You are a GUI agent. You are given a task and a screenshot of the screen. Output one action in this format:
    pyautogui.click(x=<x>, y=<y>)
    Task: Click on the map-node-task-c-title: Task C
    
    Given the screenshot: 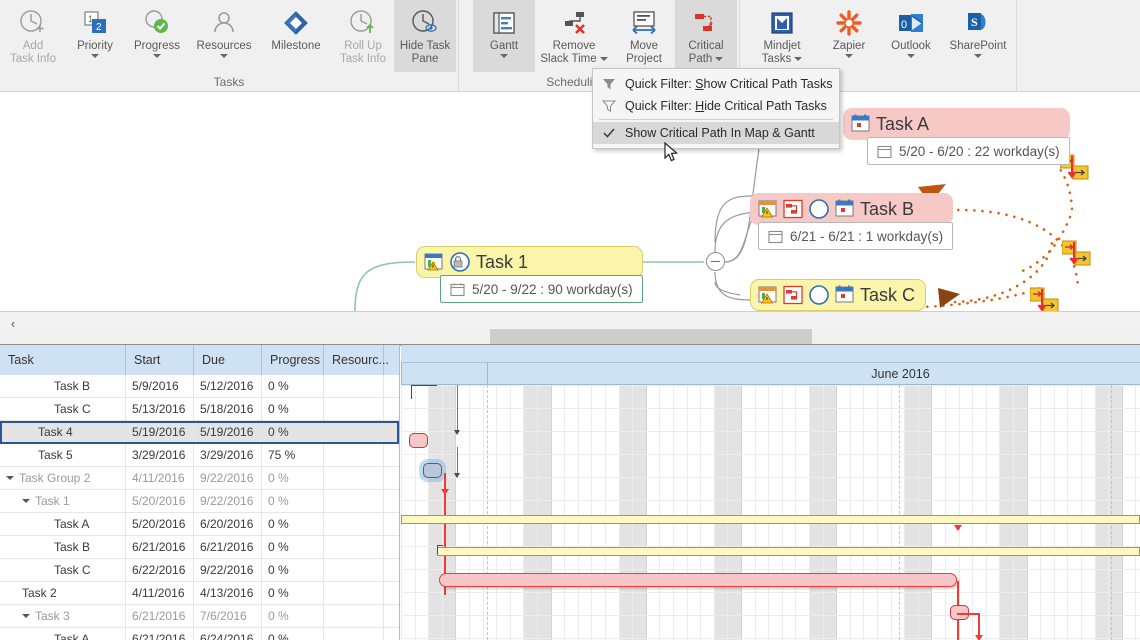 What is the action you would take?
    pyautogui.click(x=888, y=294)
    